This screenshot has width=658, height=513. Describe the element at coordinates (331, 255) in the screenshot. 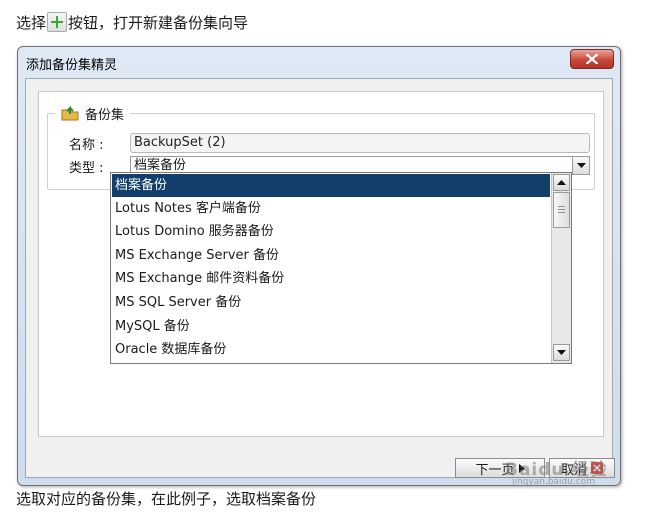

I see `backup-type-option: MS Exchange Server 备份` at that location.